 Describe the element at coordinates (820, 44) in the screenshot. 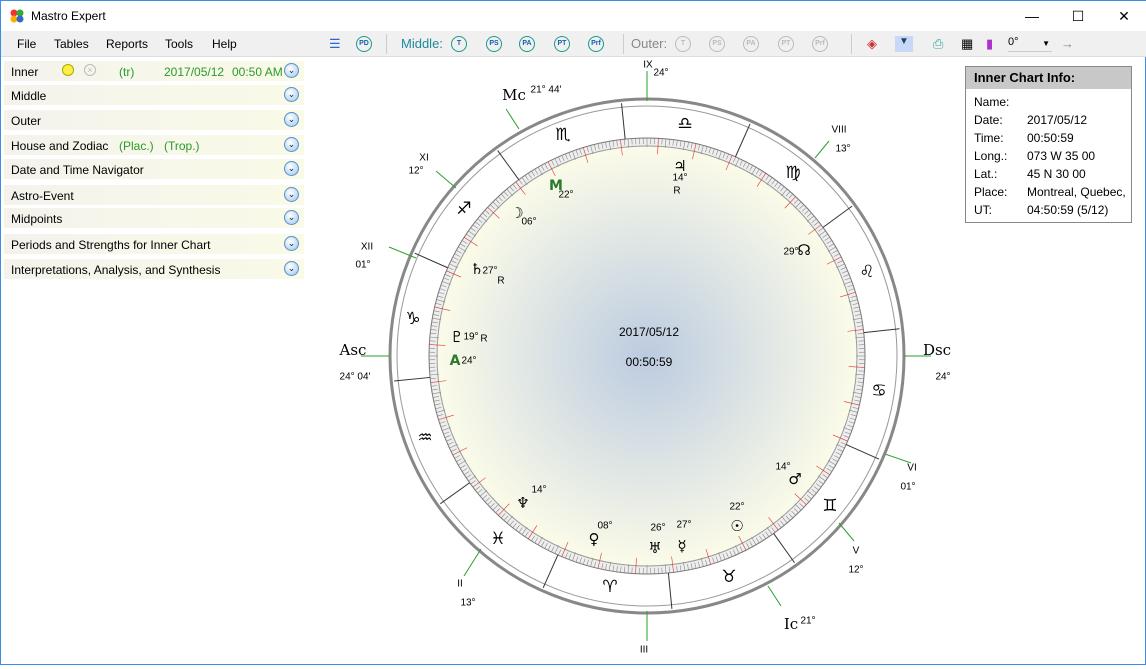

I see `outer-prf-button: Prf` at that location.